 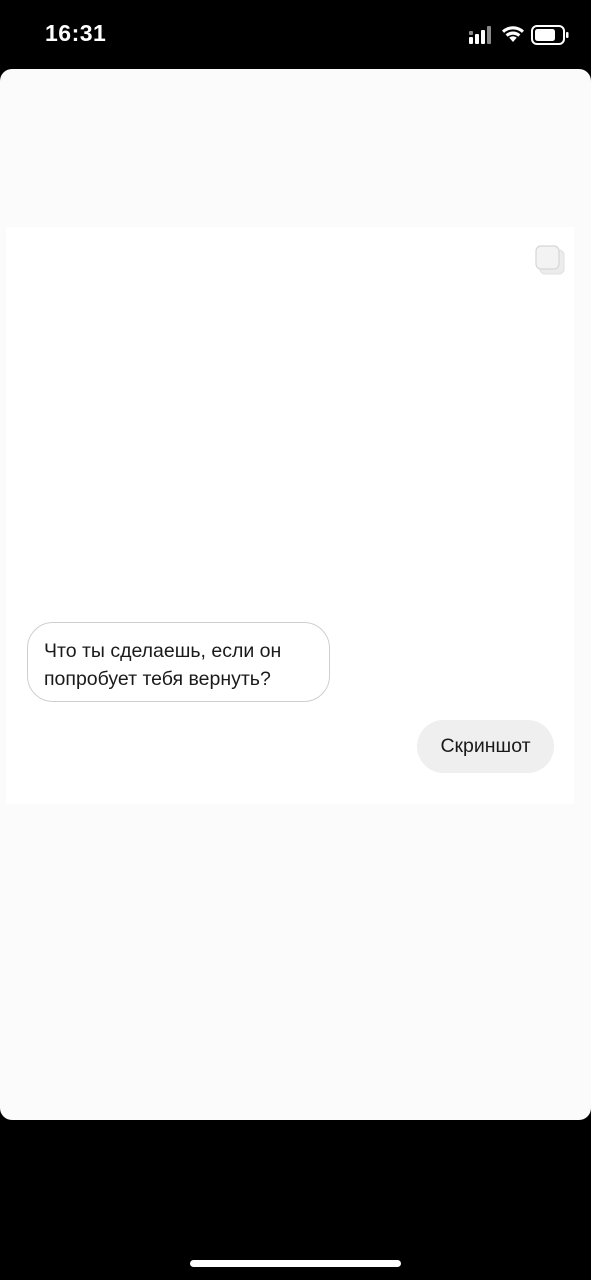 I want to click on copy-button, so click(x=550, y=260).